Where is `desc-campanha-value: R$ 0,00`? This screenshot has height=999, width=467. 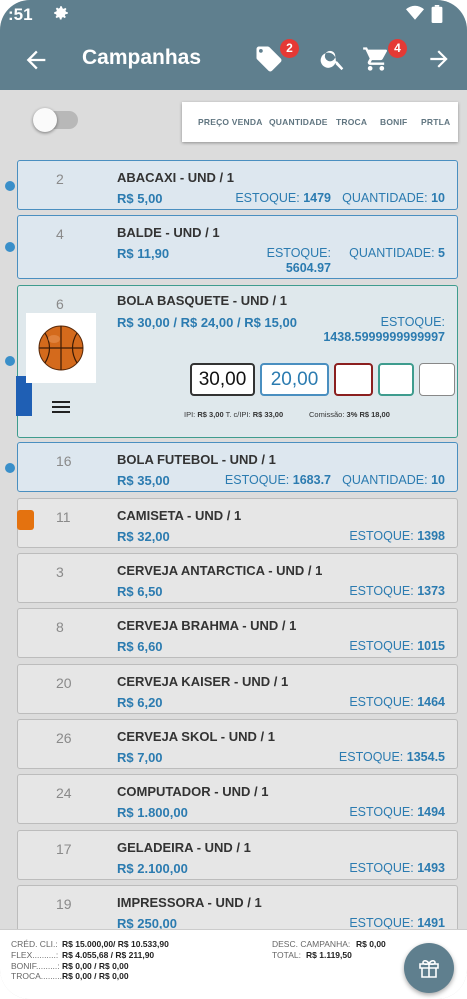 desc-campanha-value: R$ 0,00 is located at coordinates (371, 944).